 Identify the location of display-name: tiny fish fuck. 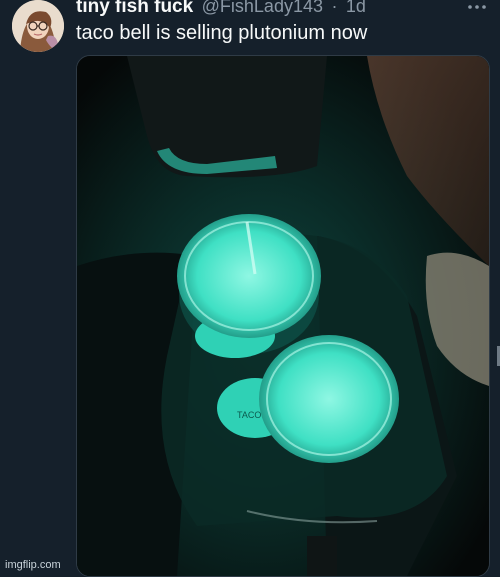
(134, 8).